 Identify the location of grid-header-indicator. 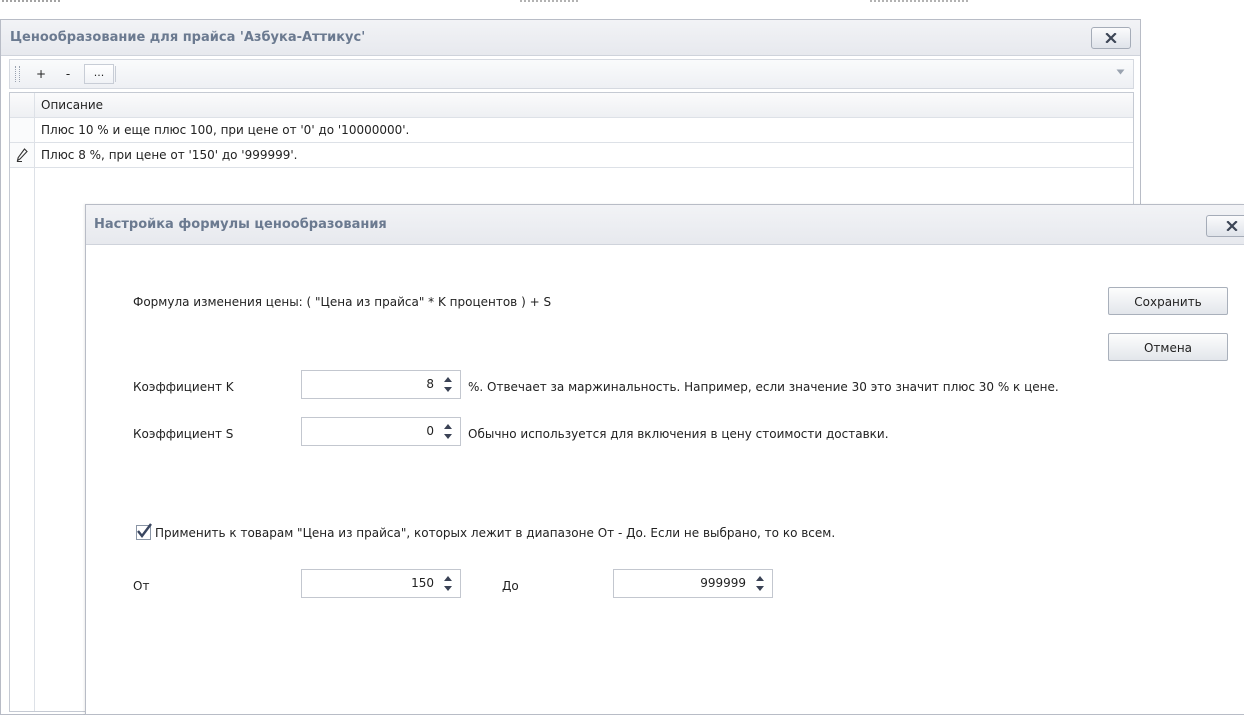
(22, 105).